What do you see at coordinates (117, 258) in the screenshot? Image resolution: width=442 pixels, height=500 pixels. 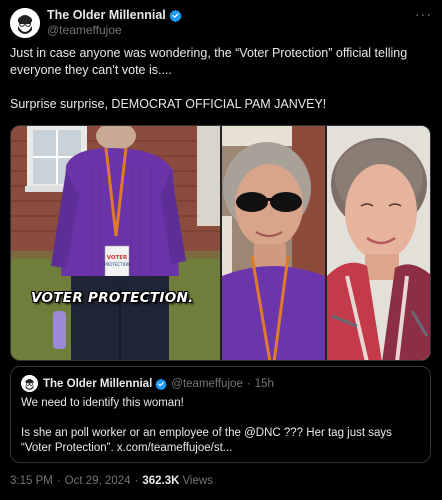 I see `svg-text: VOTER` at bounding box center [117, 258].